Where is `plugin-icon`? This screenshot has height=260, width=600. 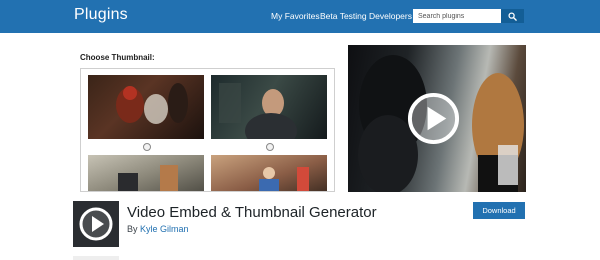 plugin-icon is located at coordinates (96, 224).